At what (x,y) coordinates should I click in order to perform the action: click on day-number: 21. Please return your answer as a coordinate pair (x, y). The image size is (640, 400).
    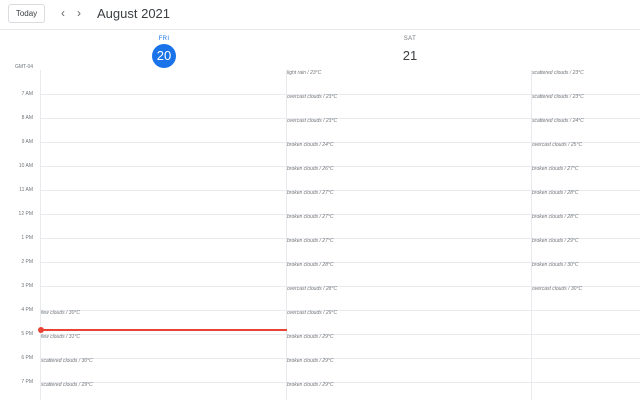
    Looking at the image, I should click on (410, 56).